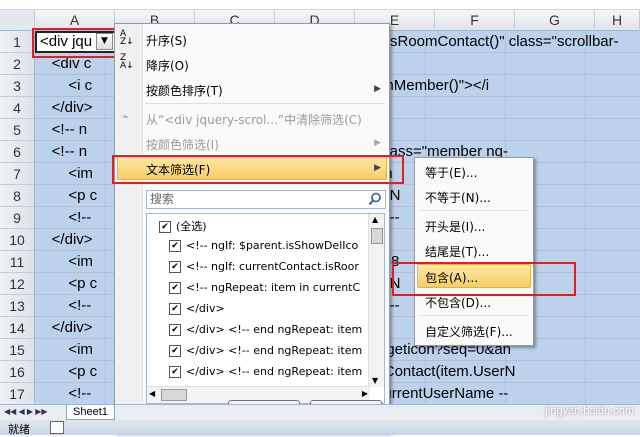 The image size is (640, 437). I want to click on filter-list-item-label: <!-- ngIf: currentContact.isRoor, so click(272, 266).